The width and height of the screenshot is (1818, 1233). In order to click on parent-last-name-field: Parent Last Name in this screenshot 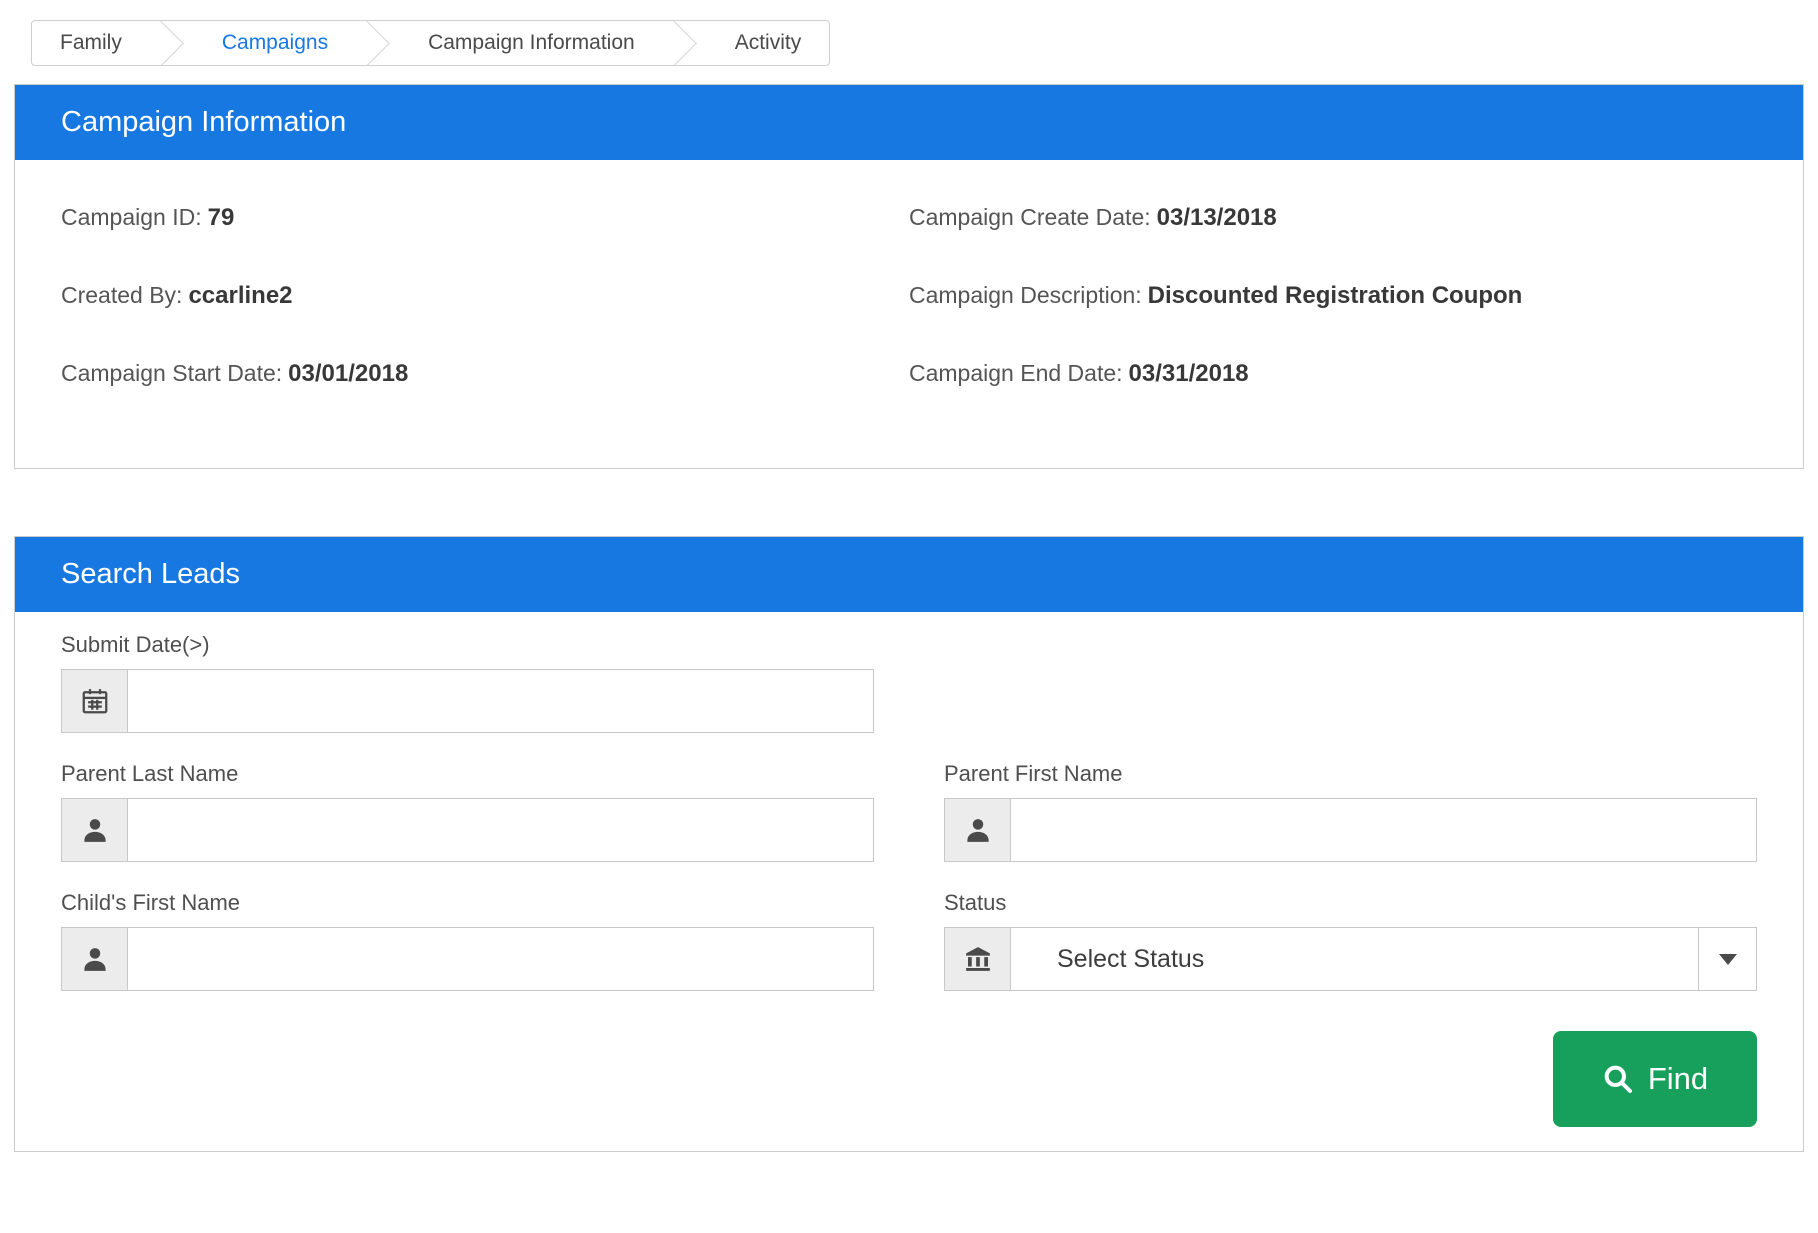, I will do `click(467, 797)`.